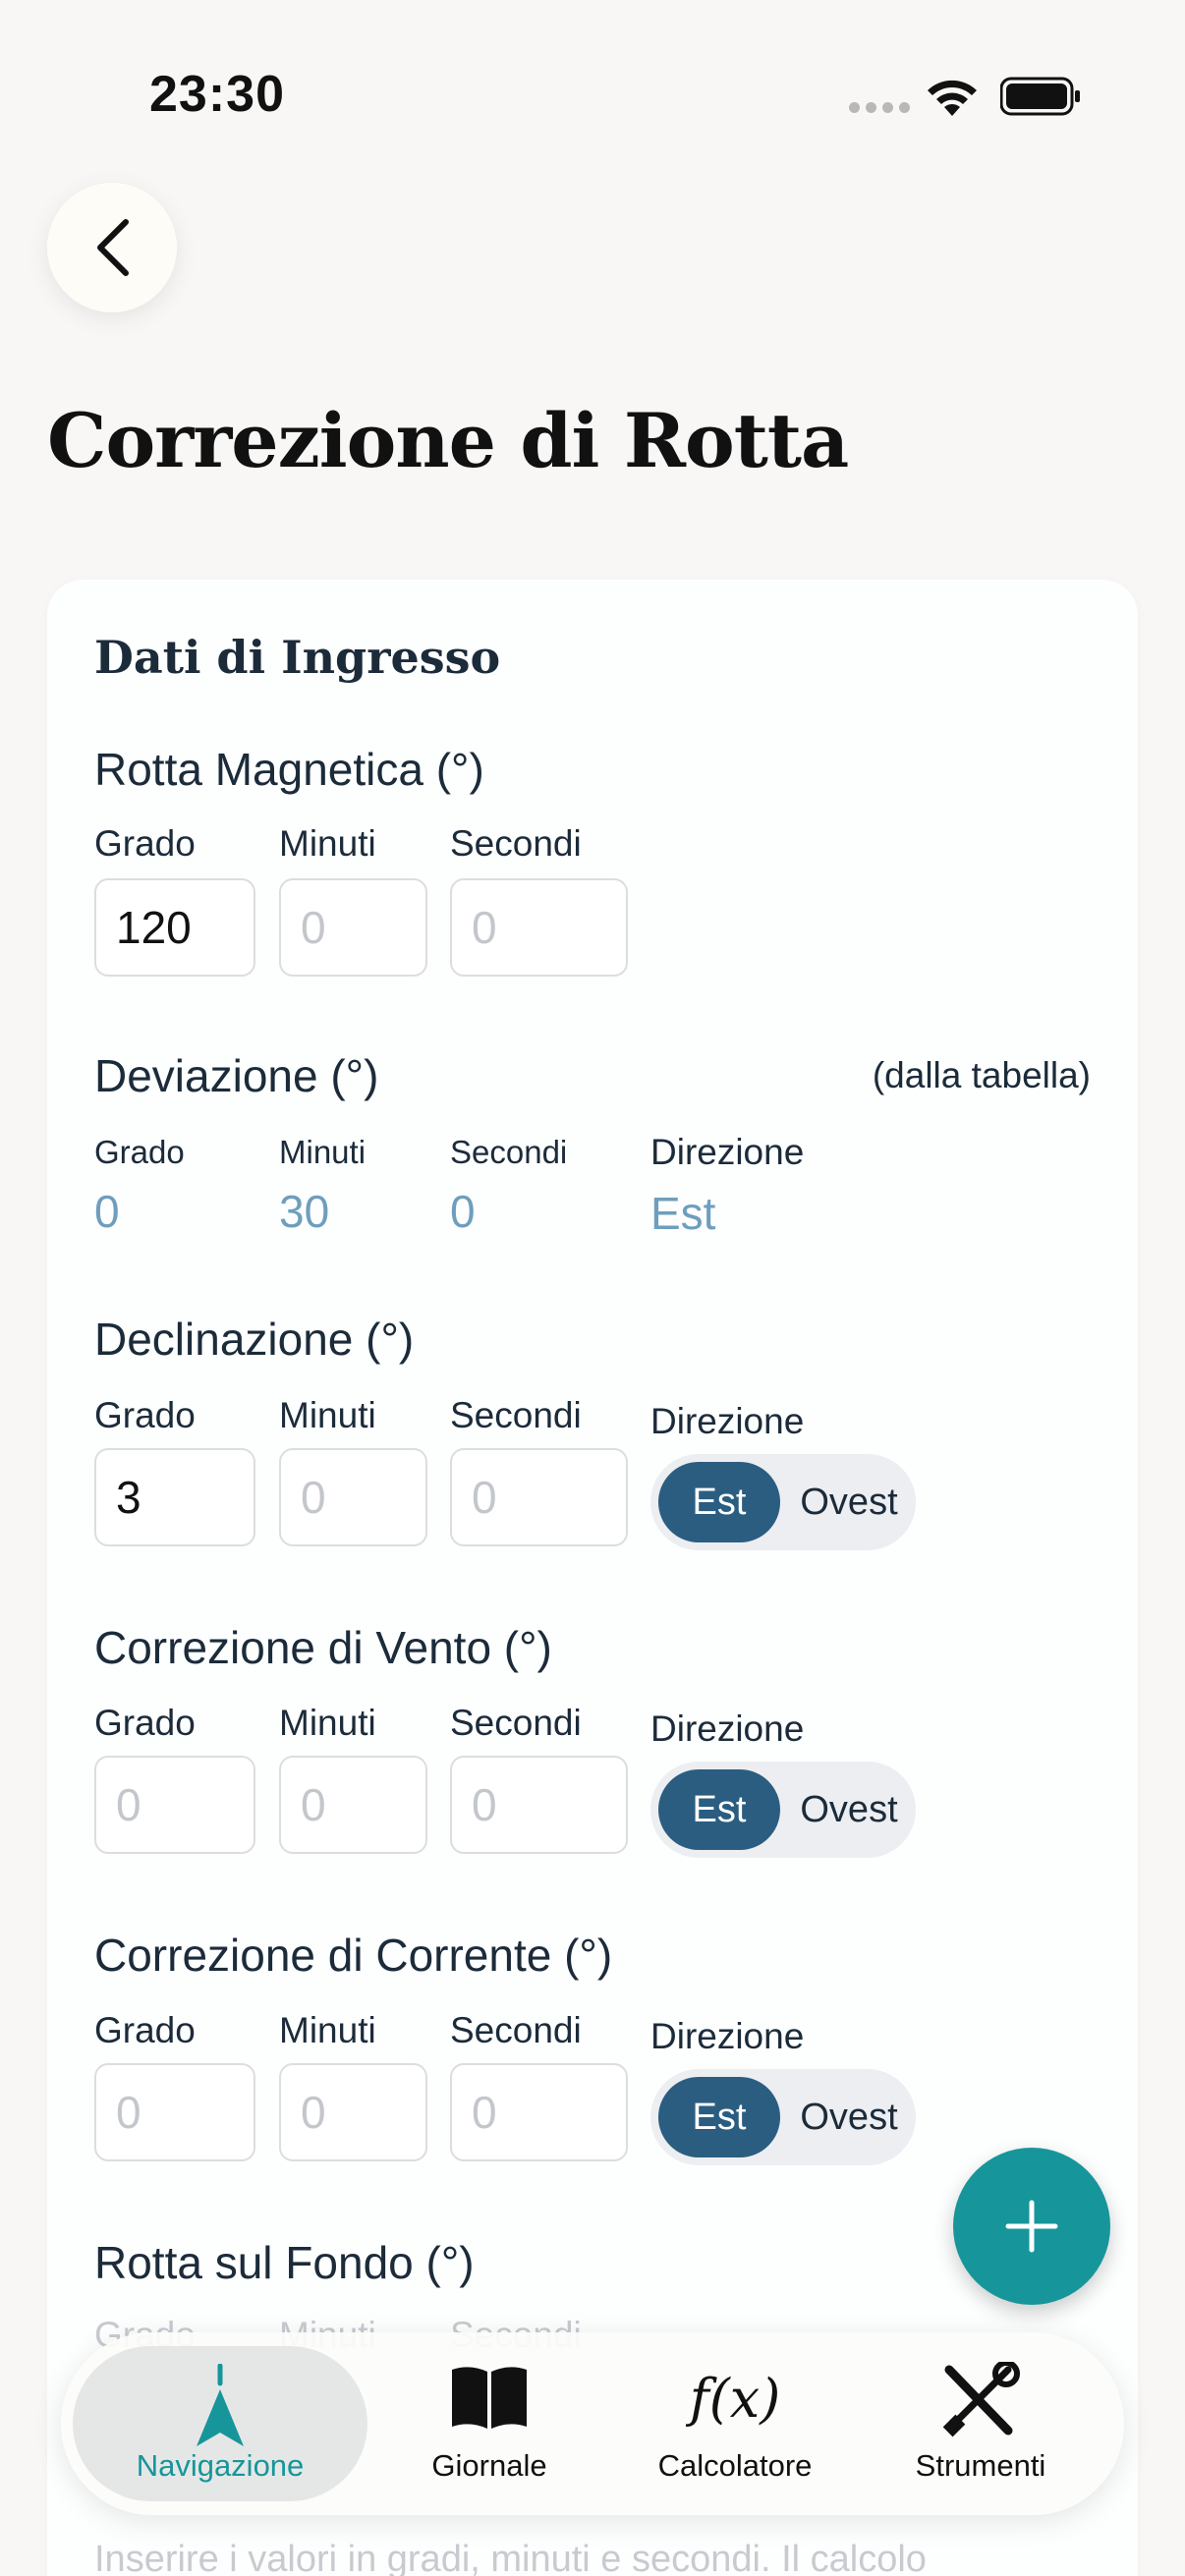  Describe the element at coordinates (490, 2398) in the screenshot. I see `book-icon` at that location.